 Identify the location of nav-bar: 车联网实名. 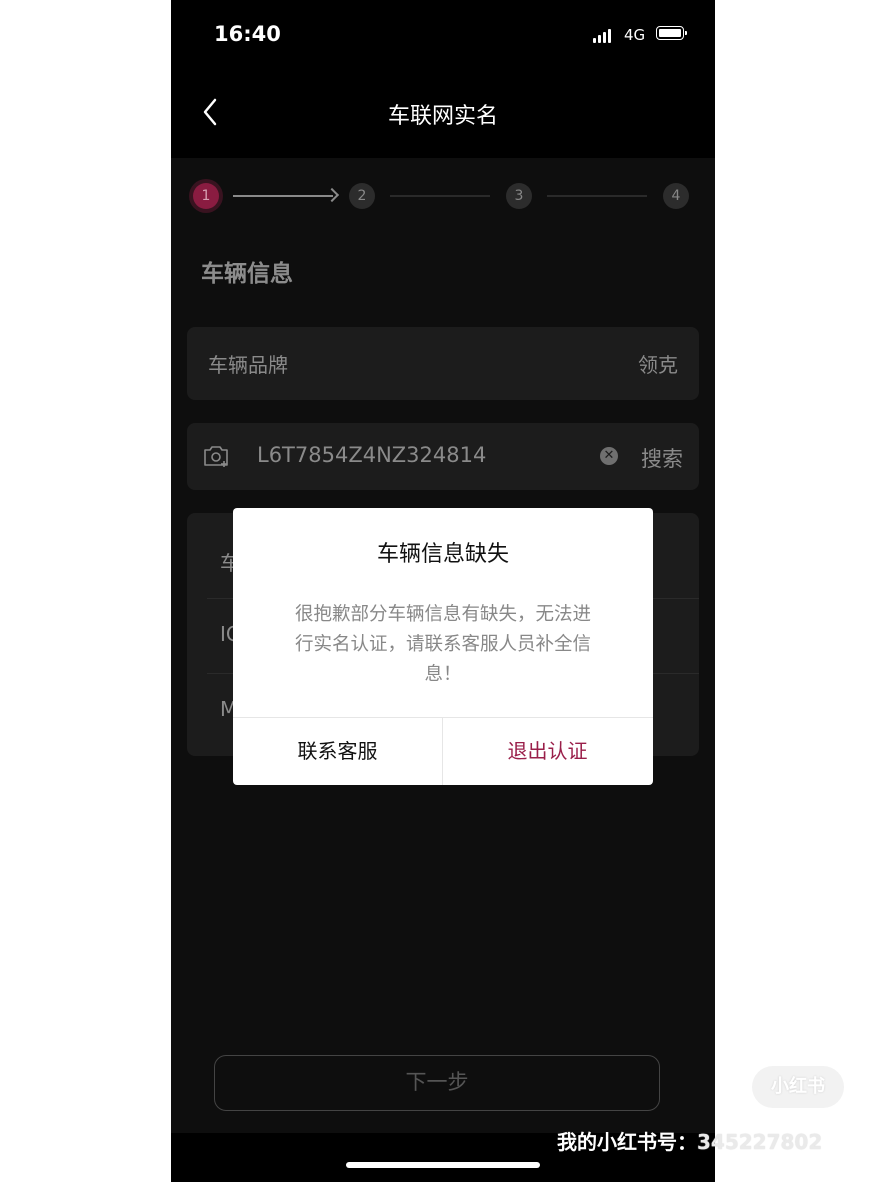
(443, 114).